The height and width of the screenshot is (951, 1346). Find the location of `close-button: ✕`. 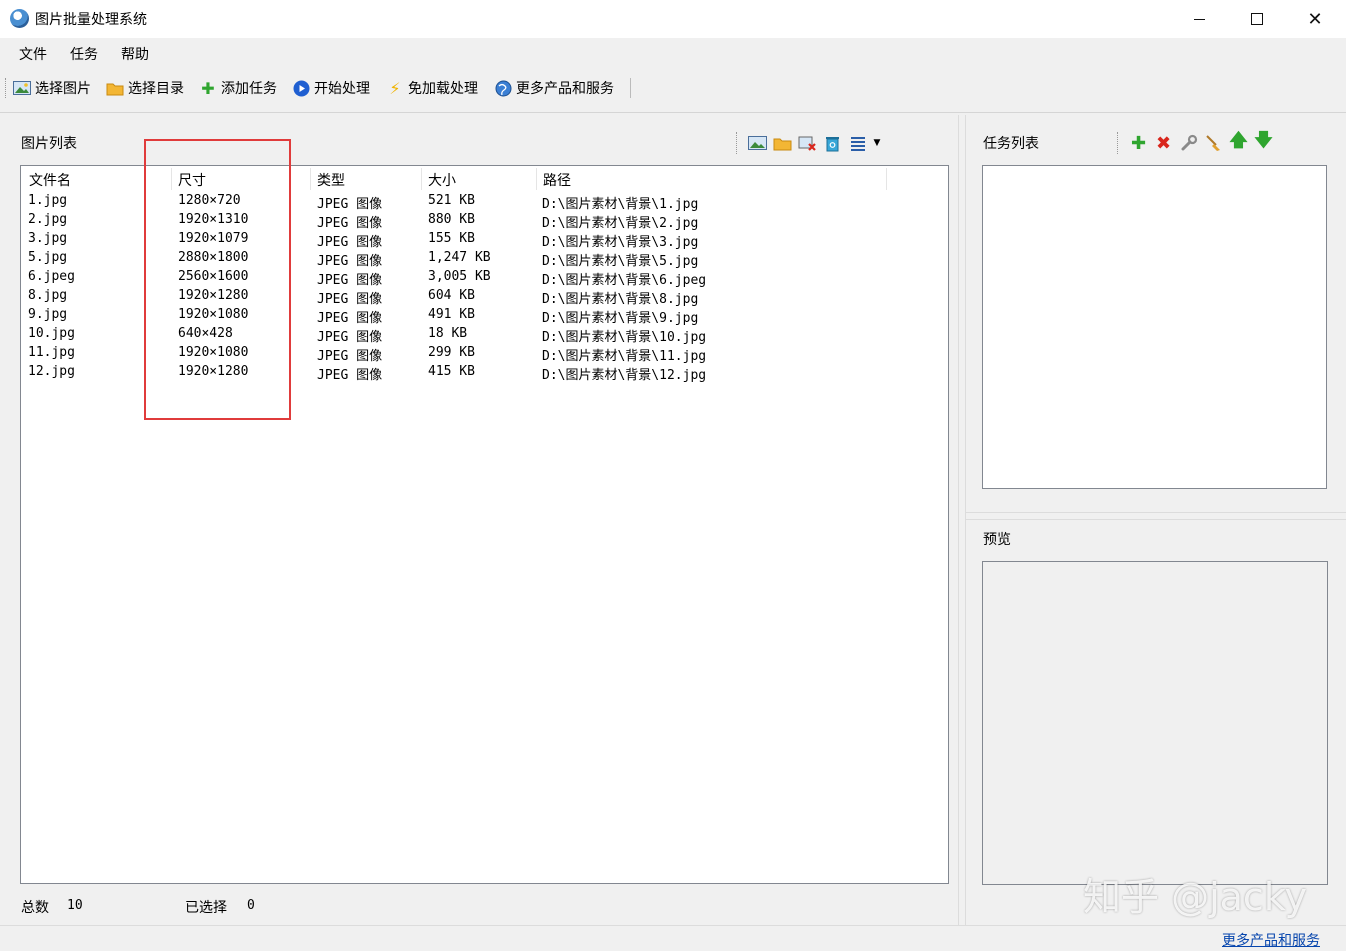

close-button: ✕ is located at coordinates (1315, 19).